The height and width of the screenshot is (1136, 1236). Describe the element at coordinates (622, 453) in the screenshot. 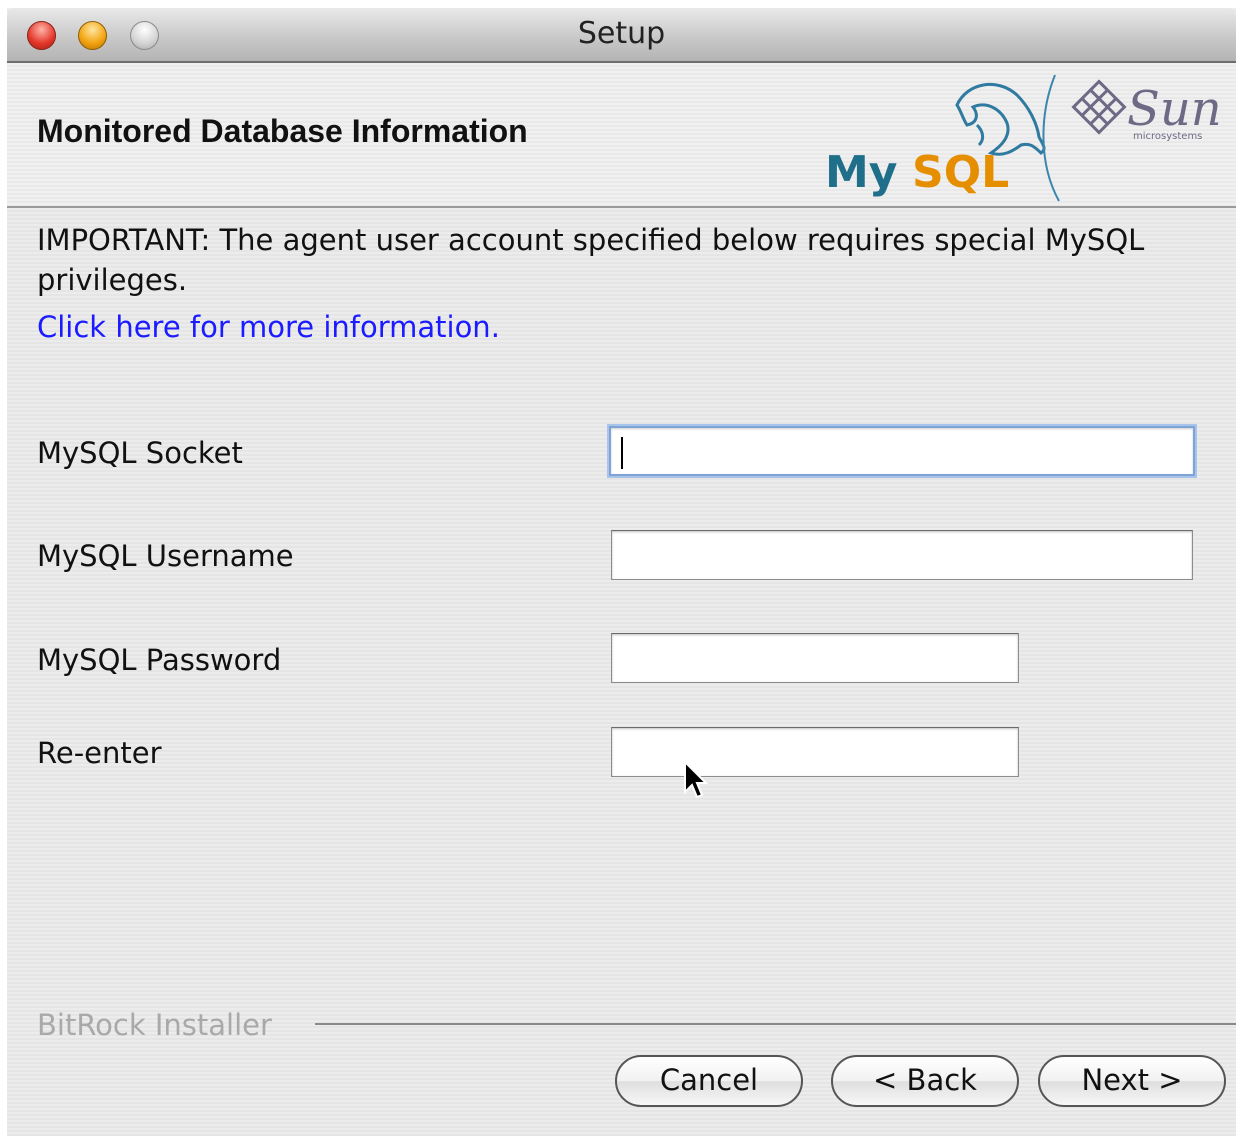

I see `text-caret` at that location.